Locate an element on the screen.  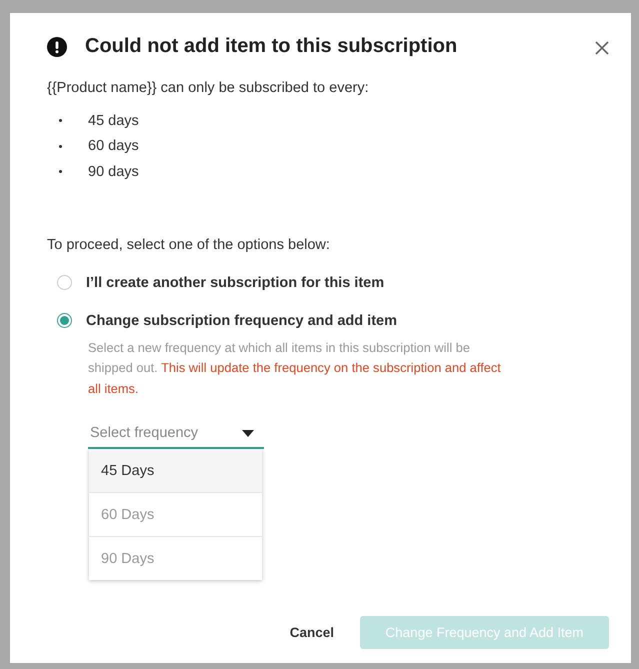
cancel-button: Cancel is located at coordinates (312, 632).